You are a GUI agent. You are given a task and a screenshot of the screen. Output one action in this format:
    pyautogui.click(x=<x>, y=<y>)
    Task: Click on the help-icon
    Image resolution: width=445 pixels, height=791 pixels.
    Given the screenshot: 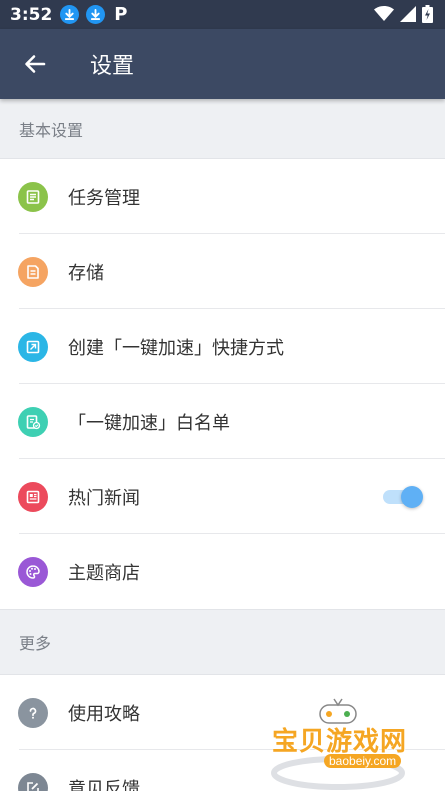 What is the action you would take?
    pyautogui.click(x=33, y=712)
    